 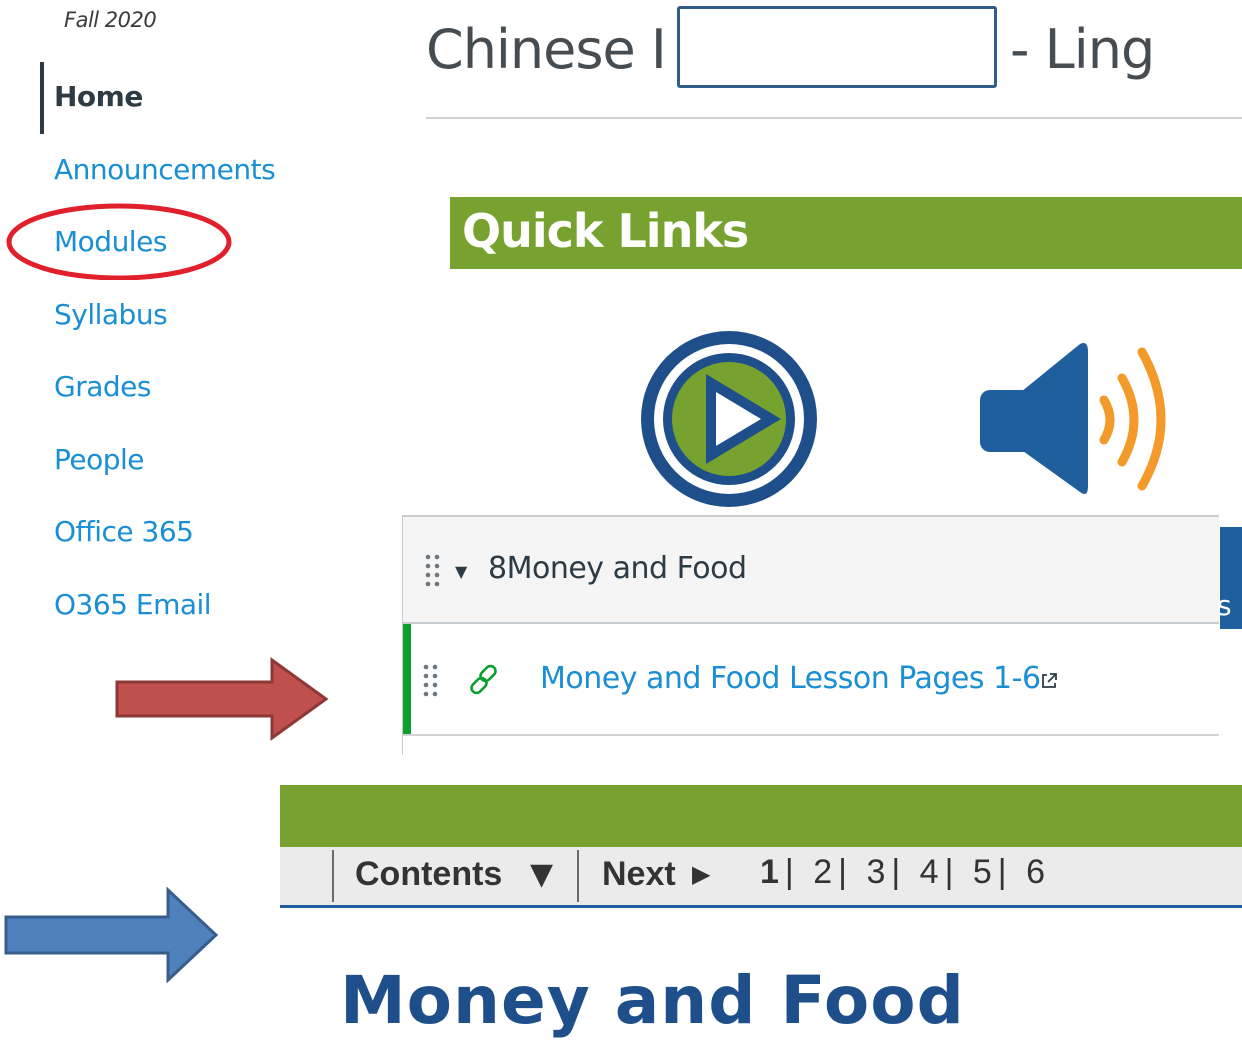 I want to click on contents-dropdown-icon: ▼, so click(x=541, y=874).